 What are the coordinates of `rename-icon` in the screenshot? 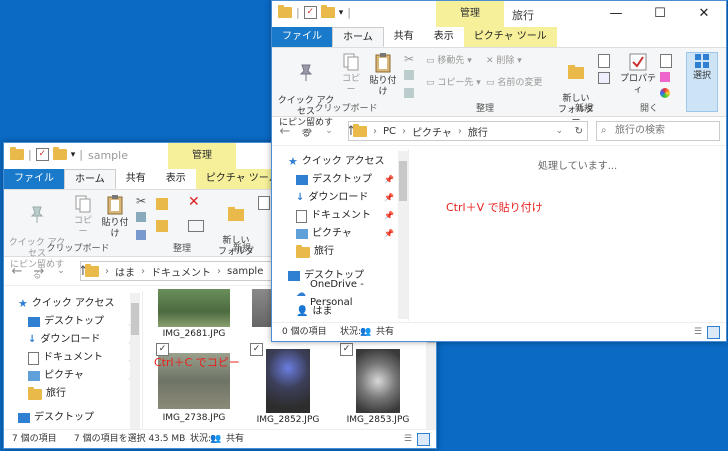 It's located at (196, 226).